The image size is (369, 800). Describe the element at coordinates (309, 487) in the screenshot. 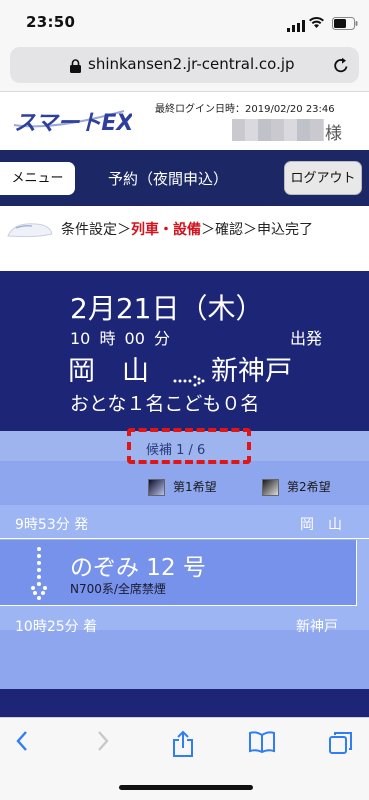

I see `legend-second-label: 第2希望` at that location.